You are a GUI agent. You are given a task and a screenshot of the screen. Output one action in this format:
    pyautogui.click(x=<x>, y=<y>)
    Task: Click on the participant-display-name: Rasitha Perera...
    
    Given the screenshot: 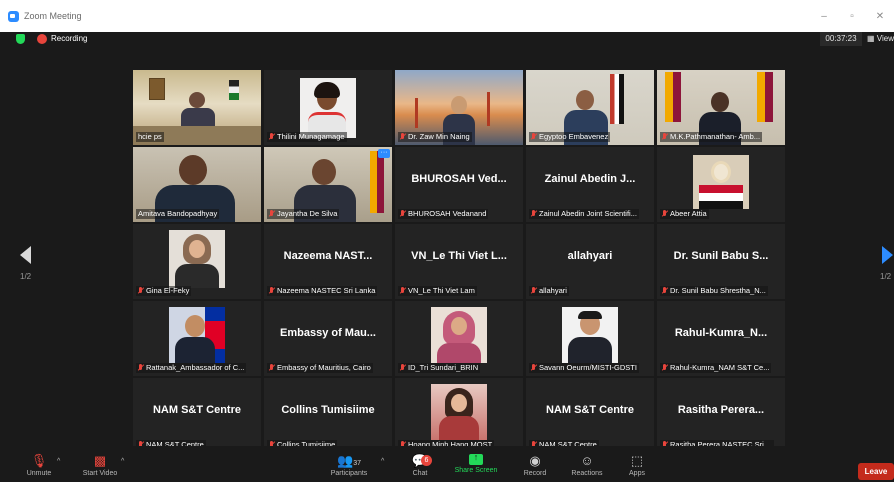 What is the action you would take?
    pyautogui.click(x=721, y=410)
    